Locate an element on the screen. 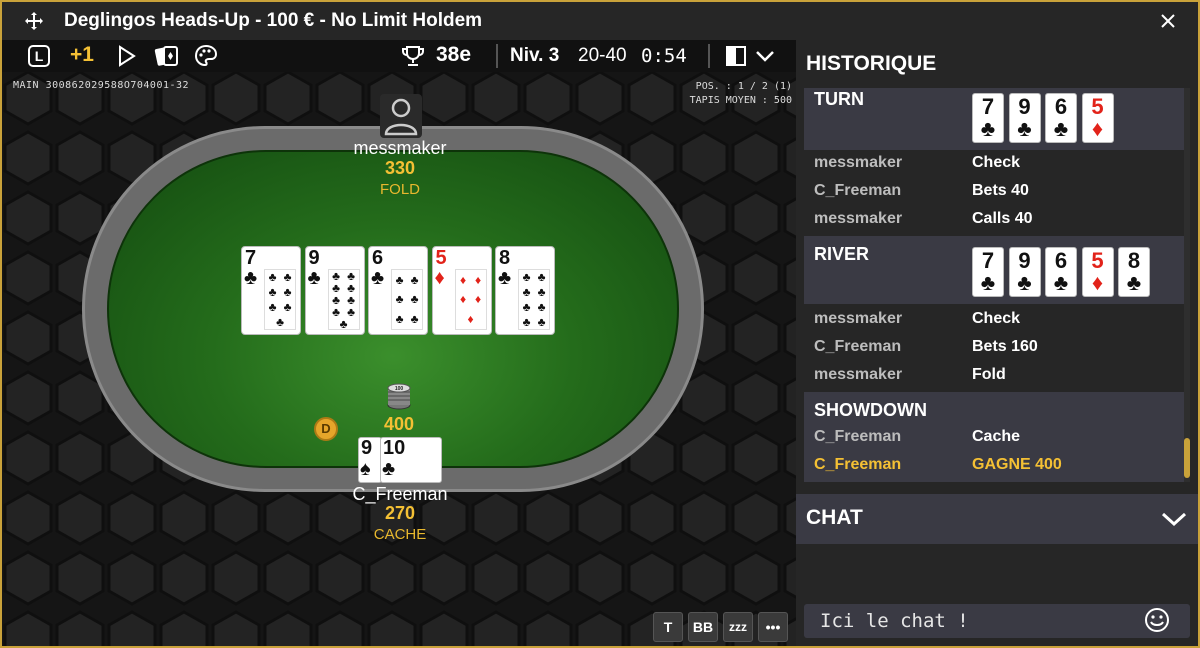  palette-icon is located at coordinates (206, 56).